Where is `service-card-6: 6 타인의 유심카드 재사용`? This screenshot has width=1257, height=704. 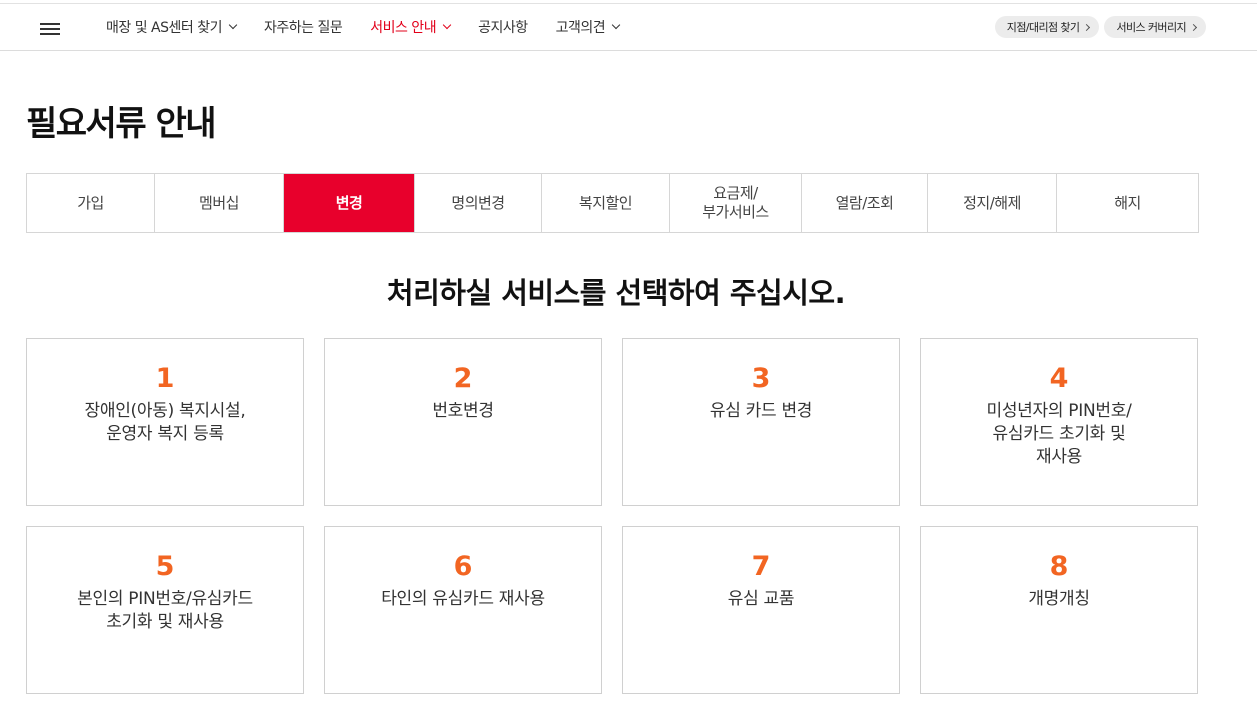
service-card-6: 6 타인의 유심카드 재사용 is located at coordinates (463, 610).